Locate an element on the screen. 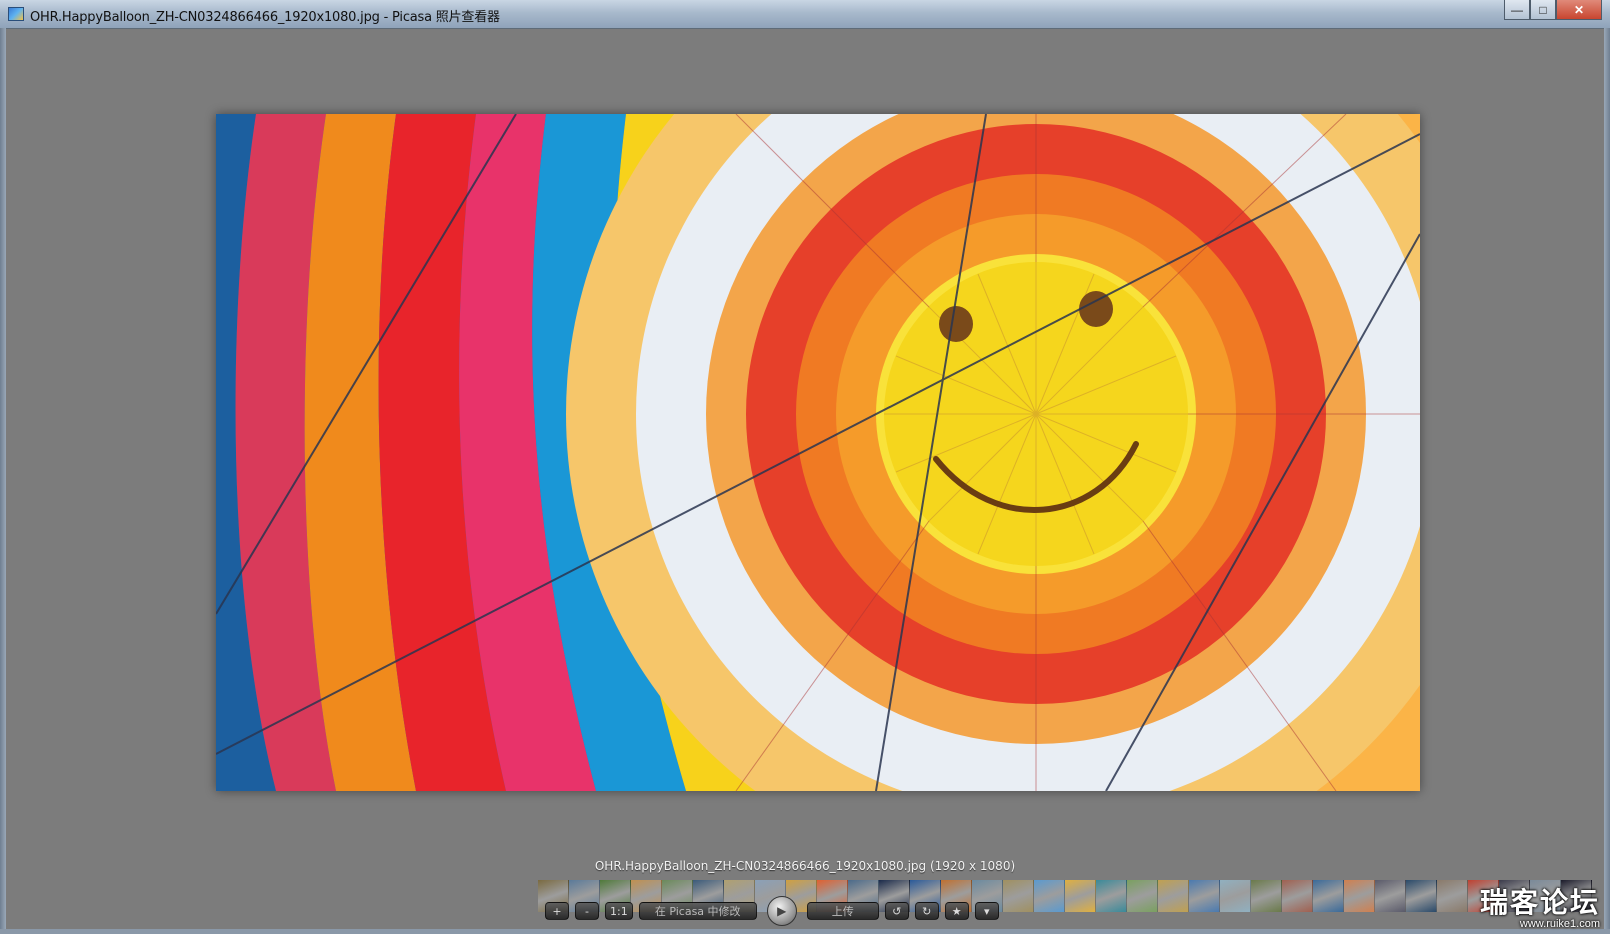  picasa-app-icon is located at coordinates (16, 14).